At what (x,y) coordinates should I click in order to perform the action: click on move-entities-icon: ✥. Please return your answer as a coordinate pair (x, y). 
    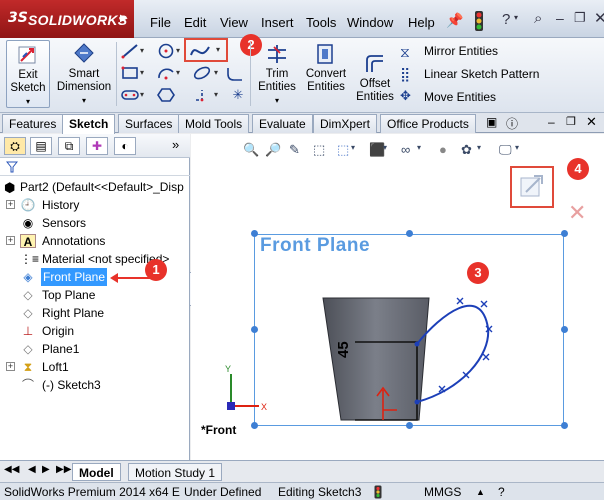
    Looking at the image, I should click on (405, 96).